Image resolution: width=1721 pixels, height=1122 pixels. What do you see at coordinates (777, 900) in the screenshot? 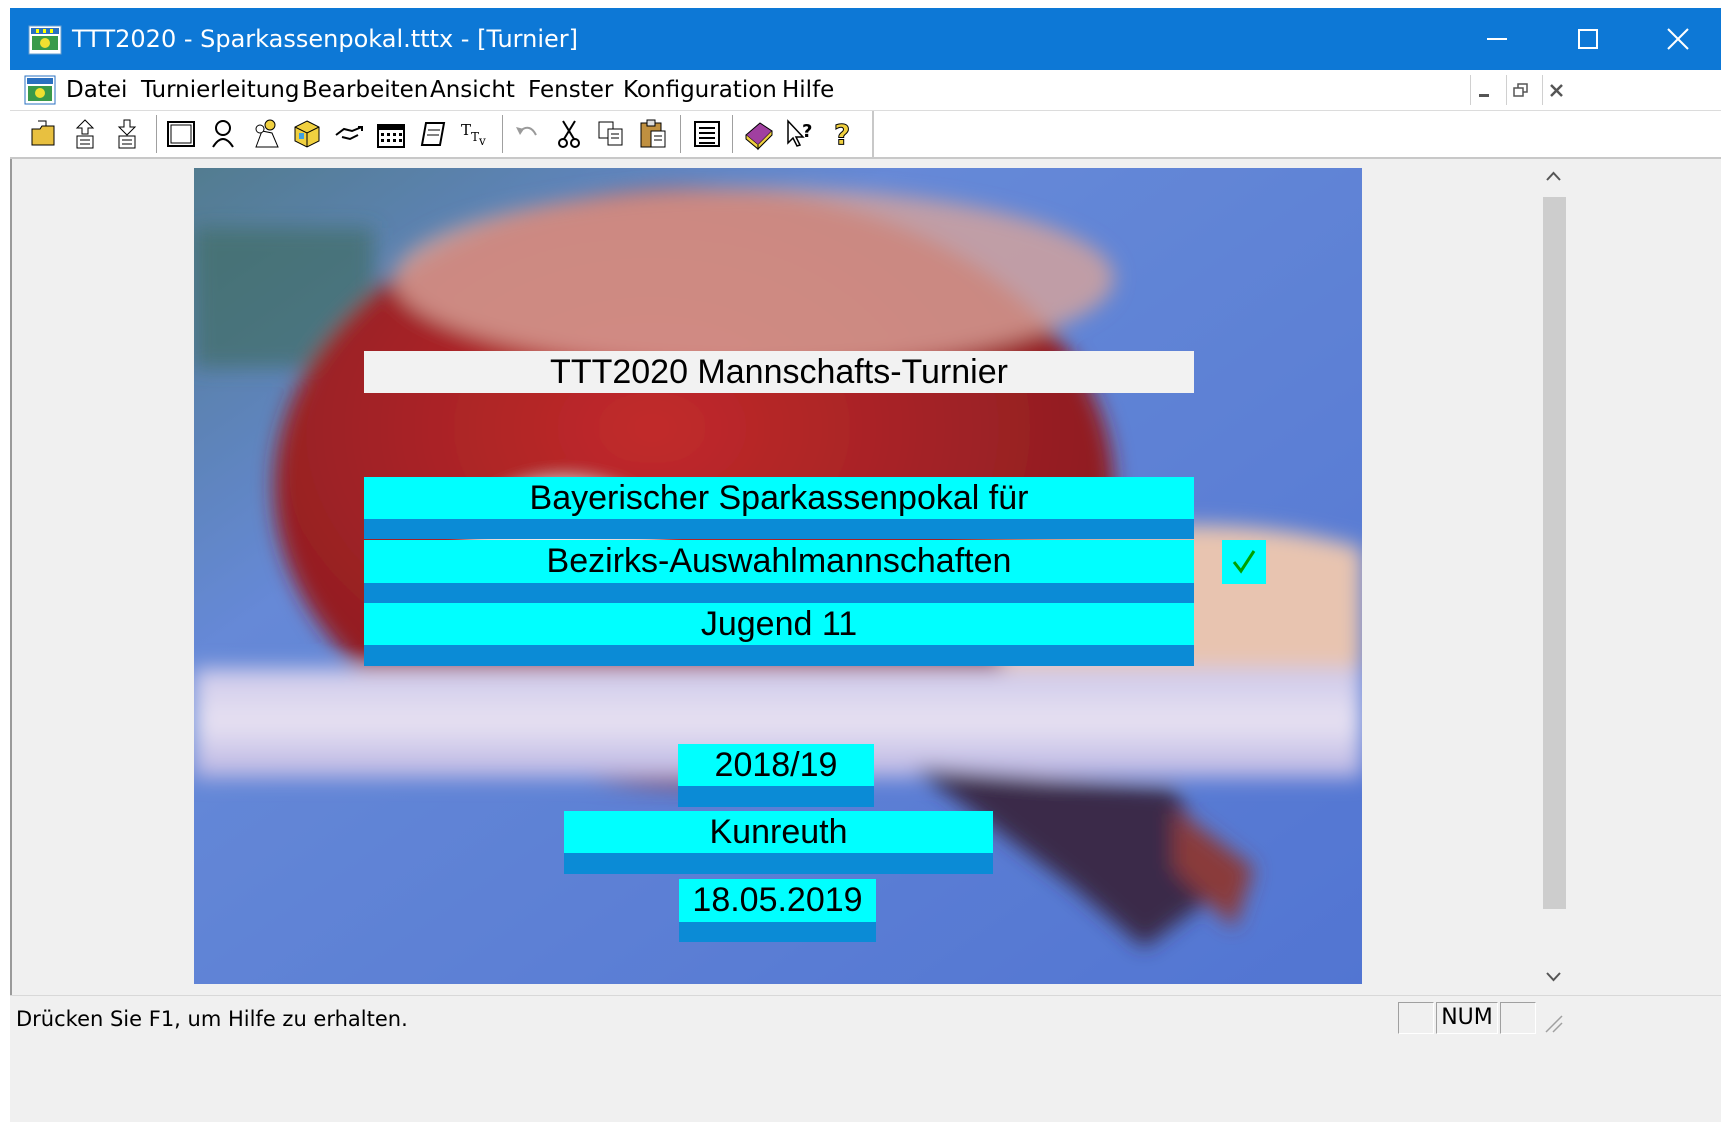
I see `date-value: 18.05.2019` at bounding box center [777, 900].